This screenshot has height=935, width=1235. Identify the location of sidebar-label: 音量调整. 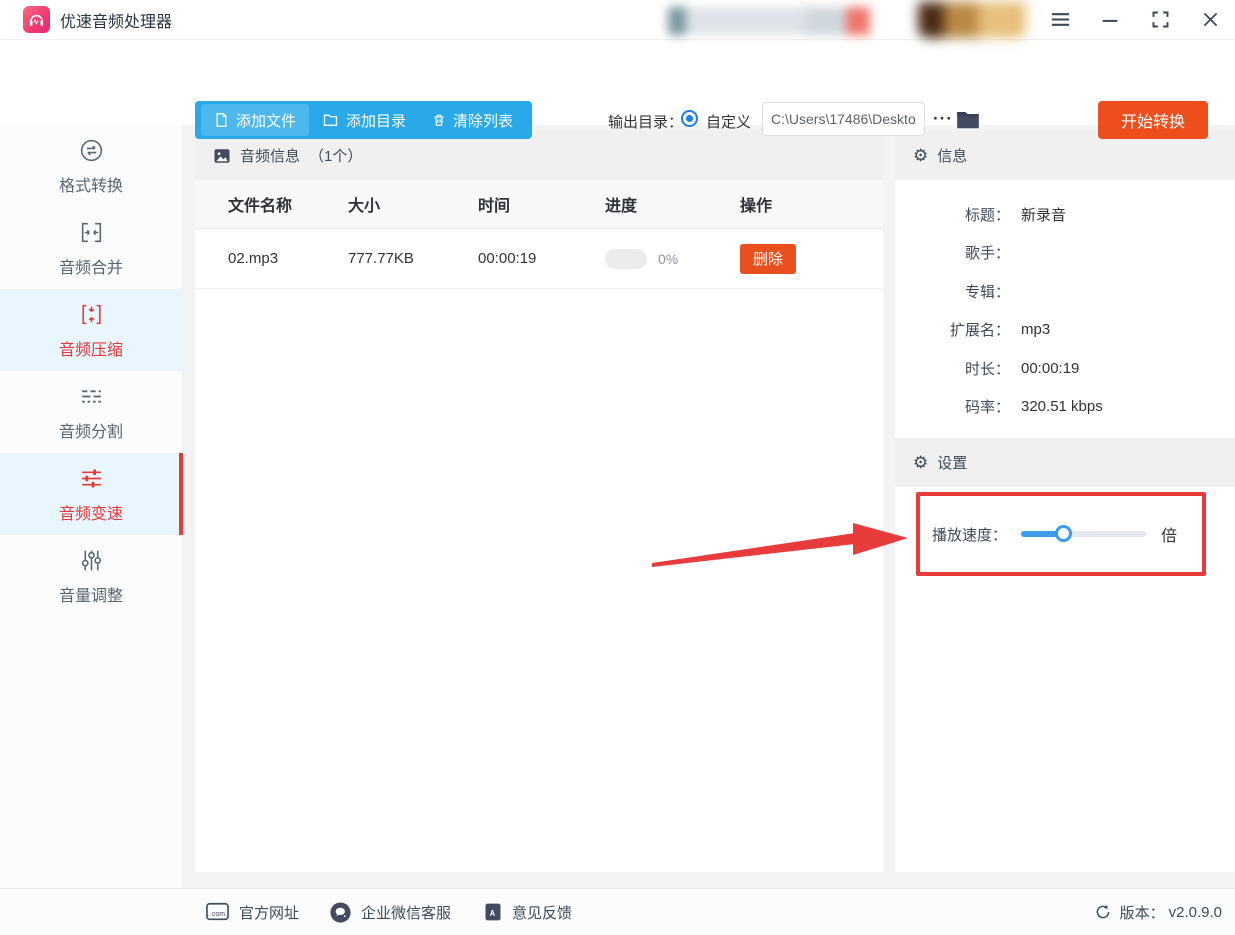
(90, 596).